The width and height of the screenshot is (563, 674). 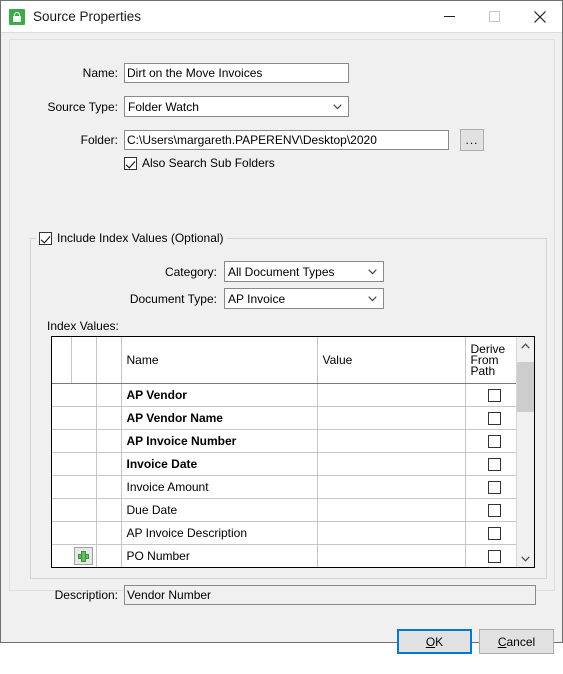 I want to click on close-button, so click(x=539, y=16).